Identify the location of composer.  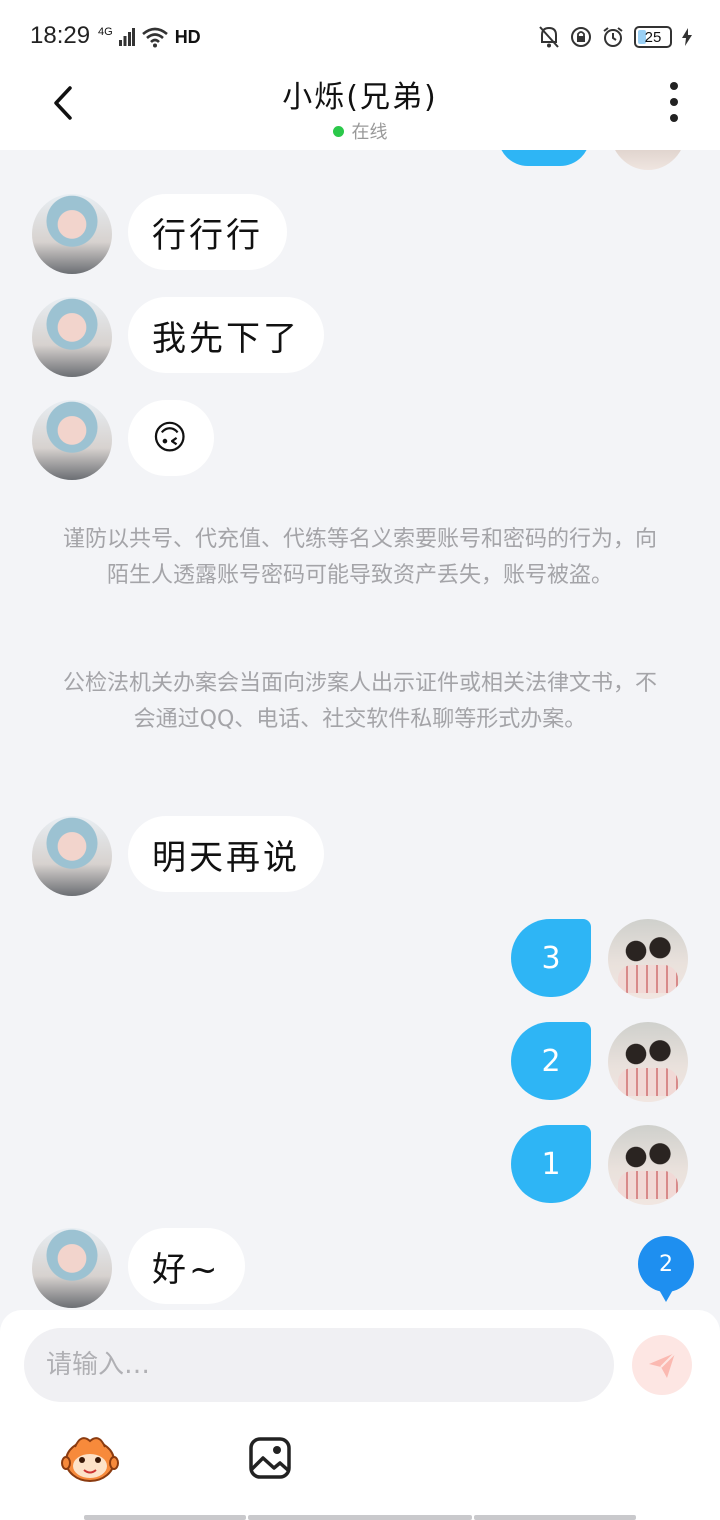
(360, 1415).